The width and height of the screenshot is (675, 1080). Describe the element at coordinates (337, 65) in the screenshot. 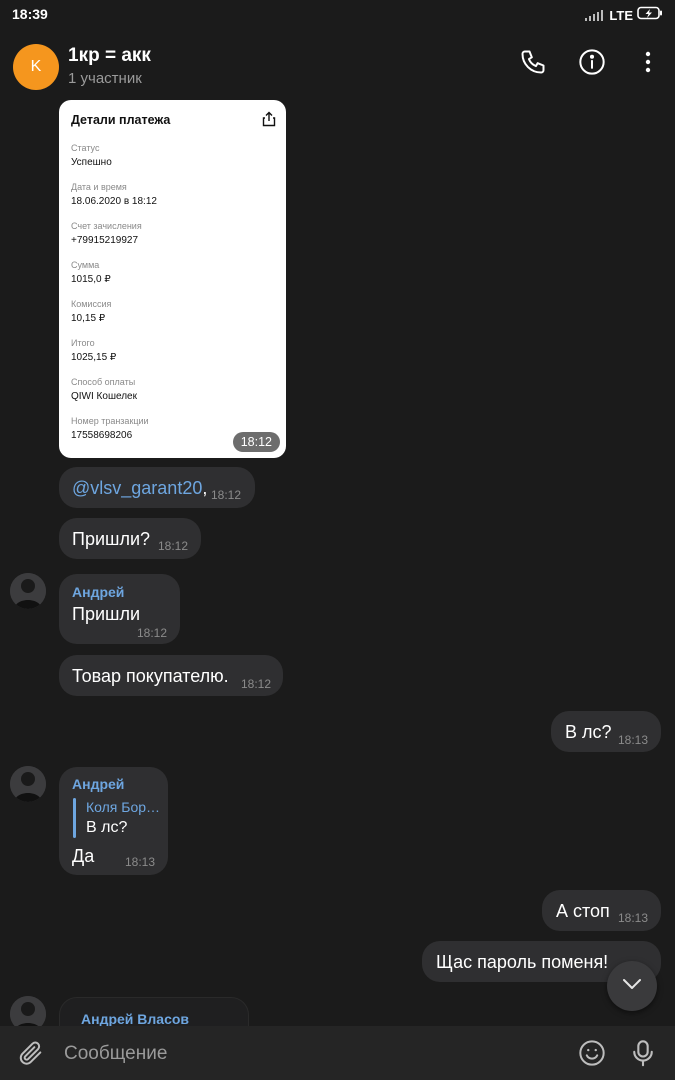

I see `chat-header: K 1кр = акк 1 участник` at that location.